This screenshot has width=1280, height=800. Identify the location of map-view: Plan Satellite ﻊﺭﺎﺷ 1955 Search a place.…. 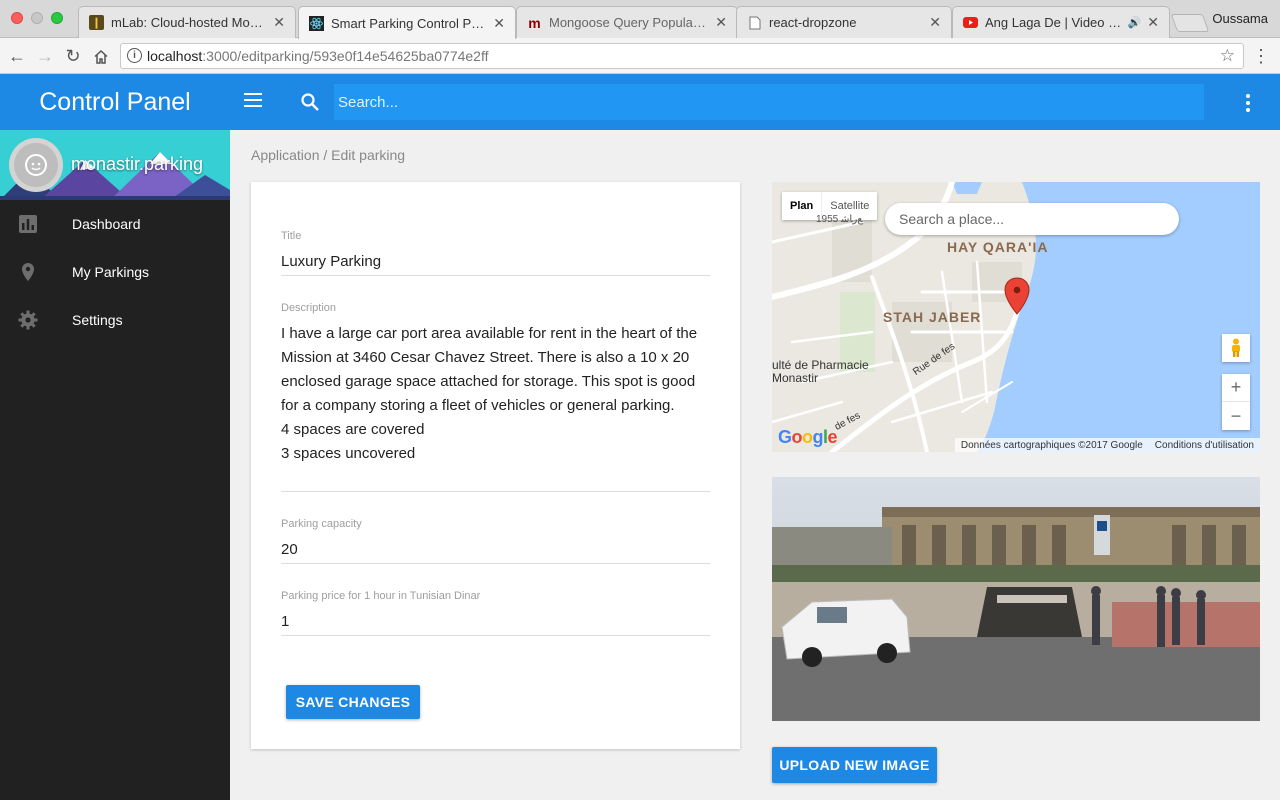
(1016, 317).